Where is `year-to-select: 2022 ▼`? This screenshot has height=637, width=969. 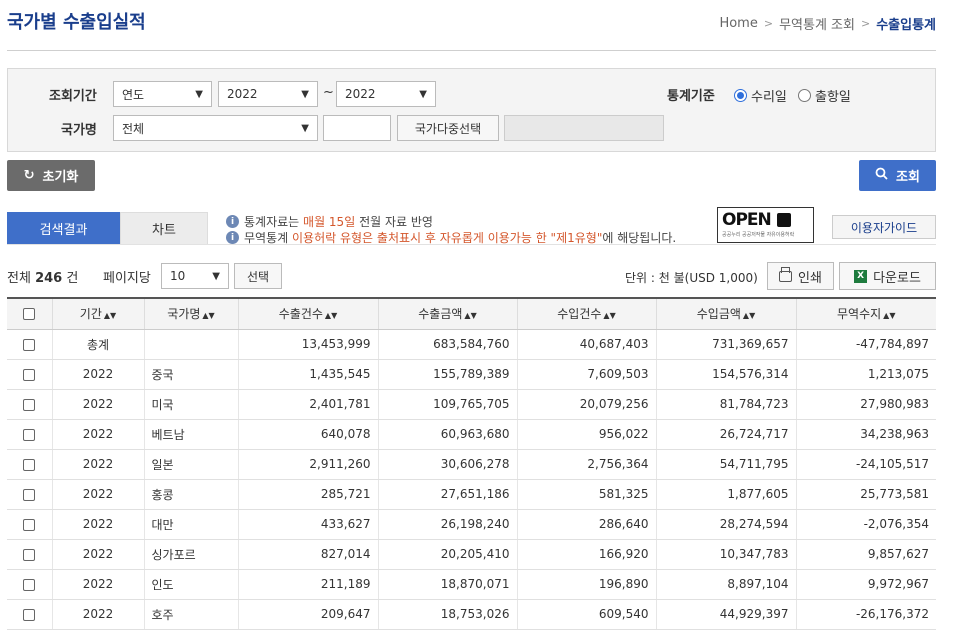
year-to-select: 2022 ▼ is located at coordinates (386, 94).